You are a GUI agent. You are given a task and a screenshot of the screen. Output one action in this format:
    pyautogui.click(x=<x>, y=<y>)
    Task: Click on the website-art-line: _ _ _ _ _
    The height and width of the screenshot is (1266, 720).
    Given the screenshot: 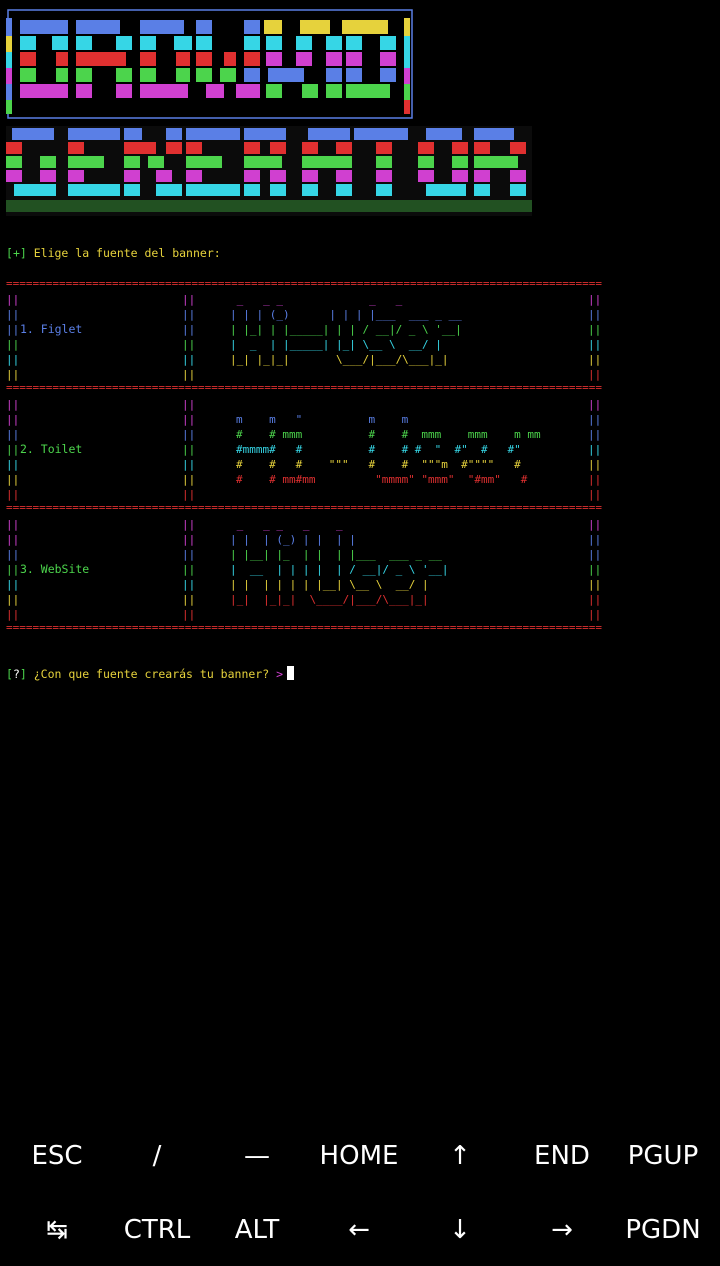 What is the action you would take?
    pyautogui.click(x=286, y=524)
    